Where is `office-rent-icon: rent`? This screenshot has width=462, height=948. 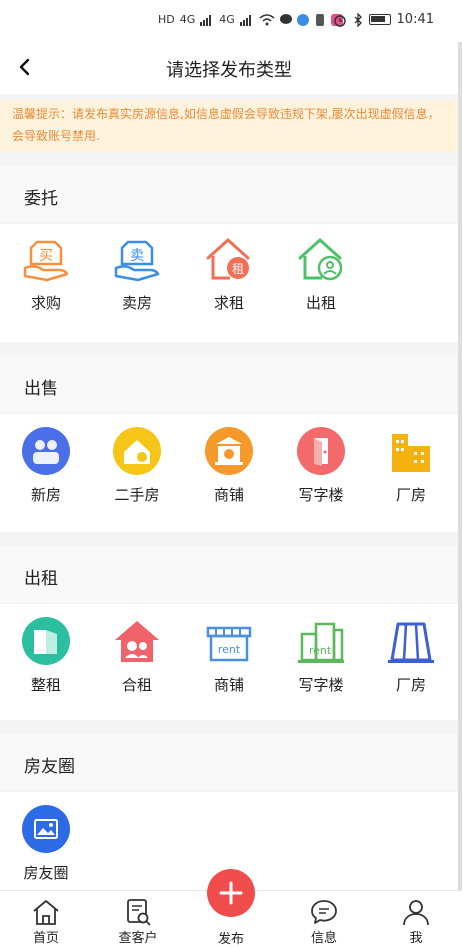
office-rent-icon: rent is located at coordinates (321, 642).